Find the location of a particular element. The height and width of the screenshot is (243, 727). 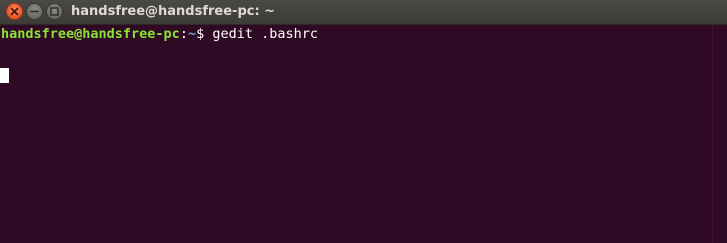

window-title: handsfree@handsfree-pc: ~ is located at coordinates (173, 11).